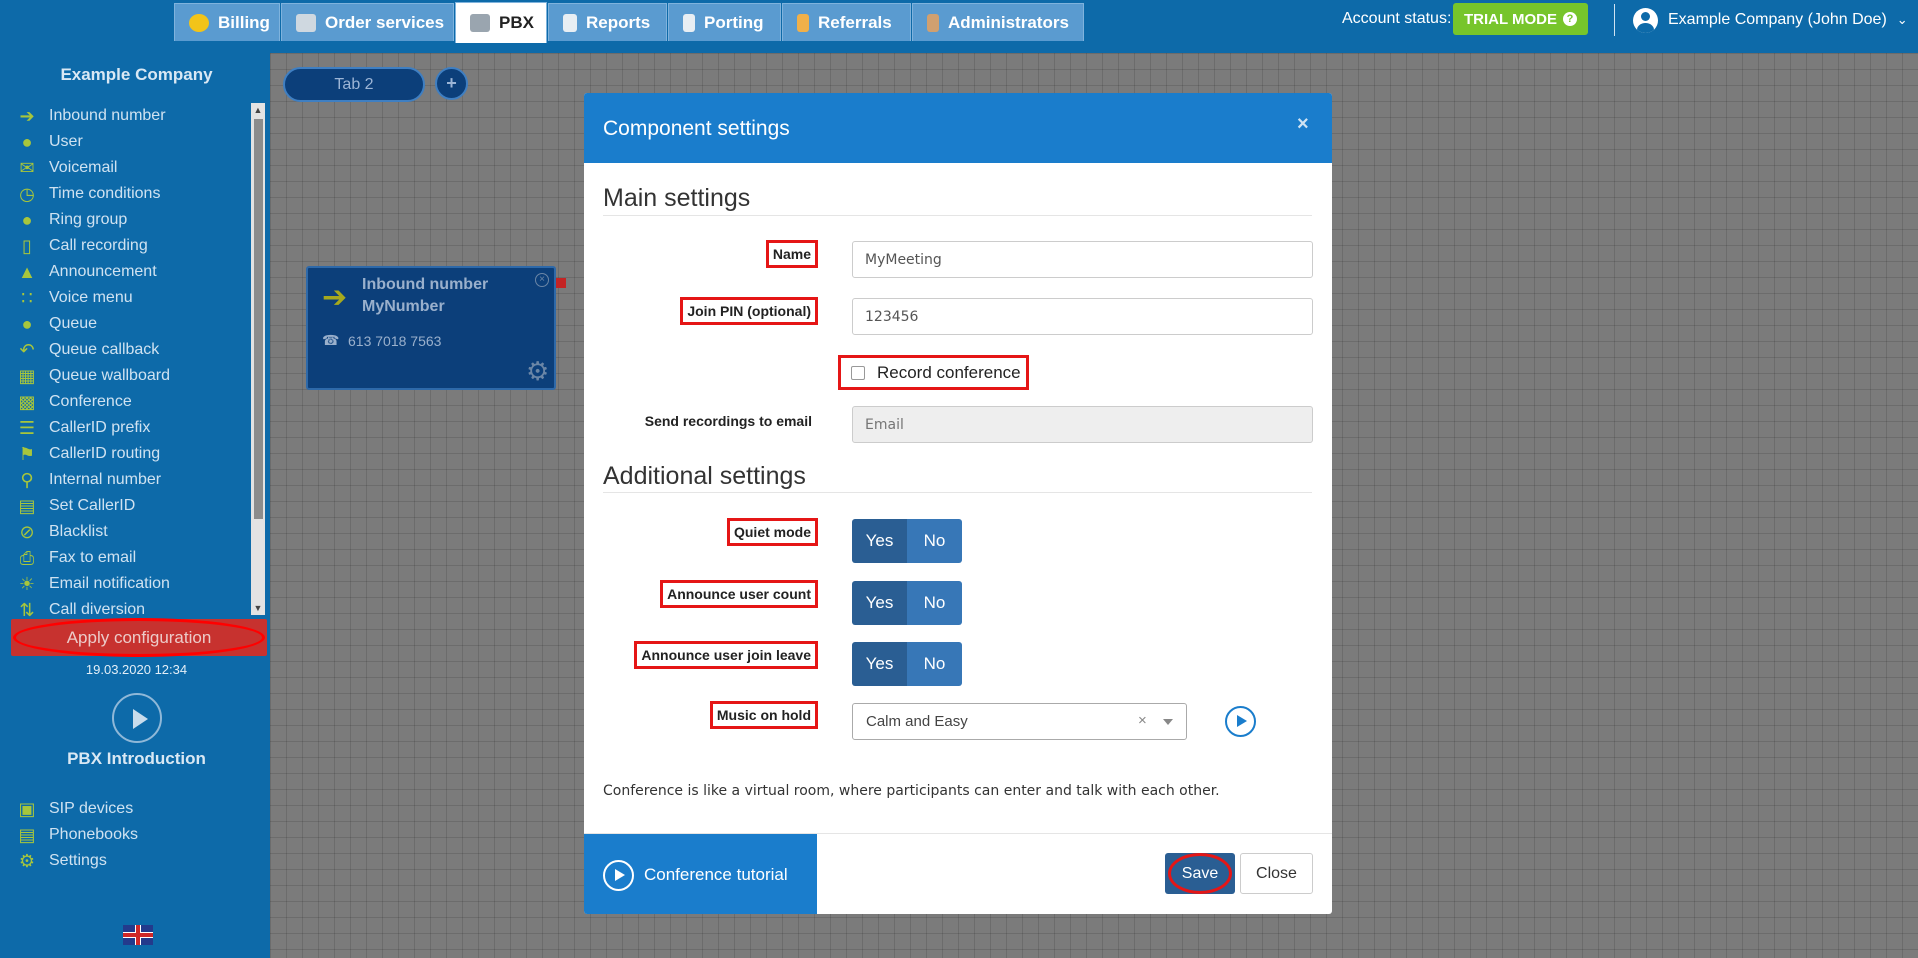 The image size is (1918, 958). I want to click on tab-label: Billing, so click(244, 22).